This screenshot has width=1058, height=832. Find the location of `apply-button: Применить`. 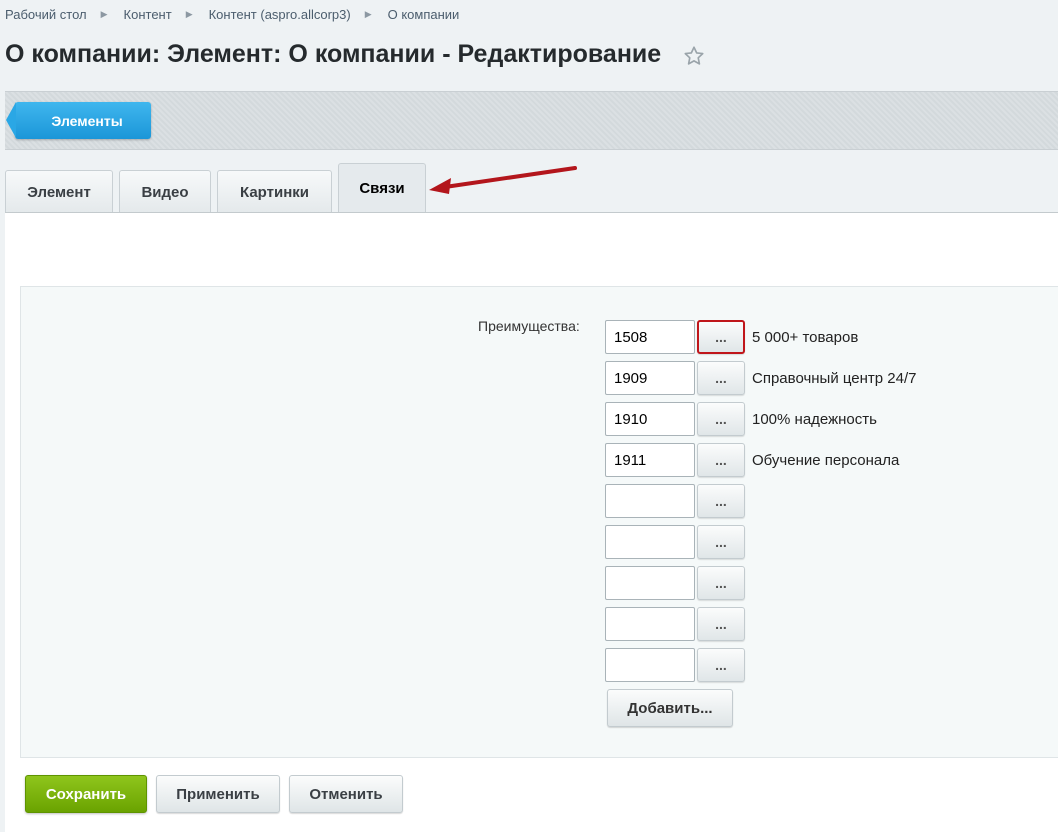

apply-button: Применить is located at coordinates (218, 794).